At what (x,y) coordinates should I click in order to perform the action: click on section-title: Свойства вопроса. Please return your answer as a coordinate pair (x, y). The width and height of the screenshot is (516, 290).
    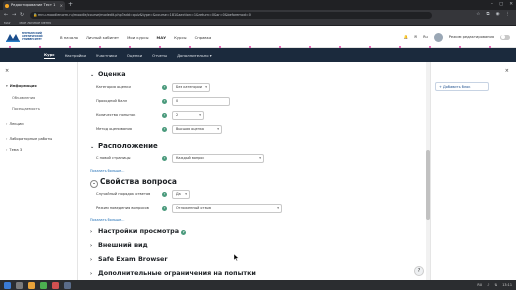
    Looking at the image, I should click on (138, 181).